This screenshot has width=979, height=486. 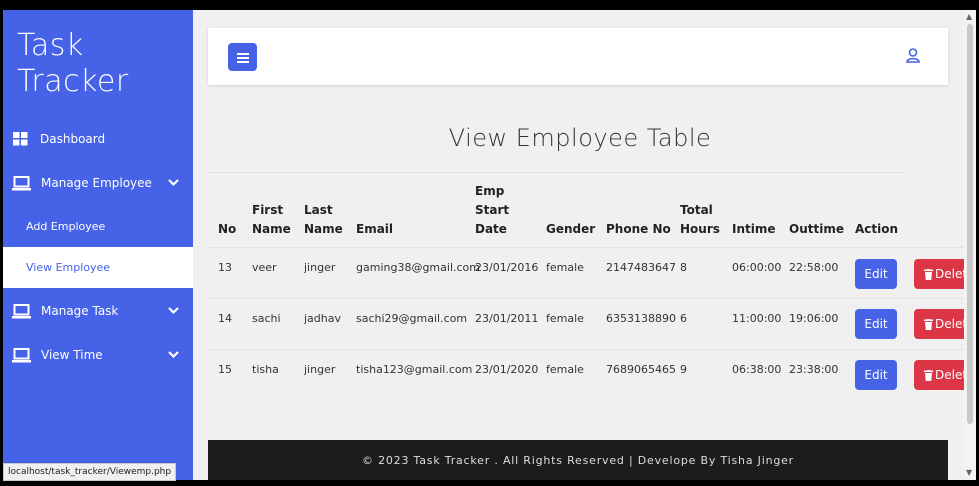 What do you see at coordinates (814, 267) in the screenshot?
I see `cell-outtime: 22:58:00` at bounding box center [814, 267].